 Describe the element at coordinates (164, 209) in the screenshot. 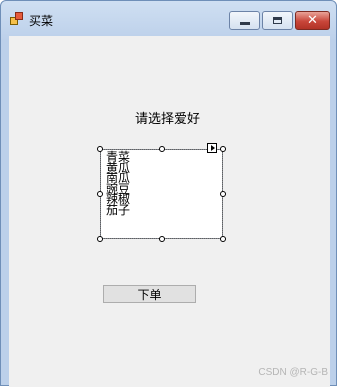

I see `list-item: 茄子` at that location.